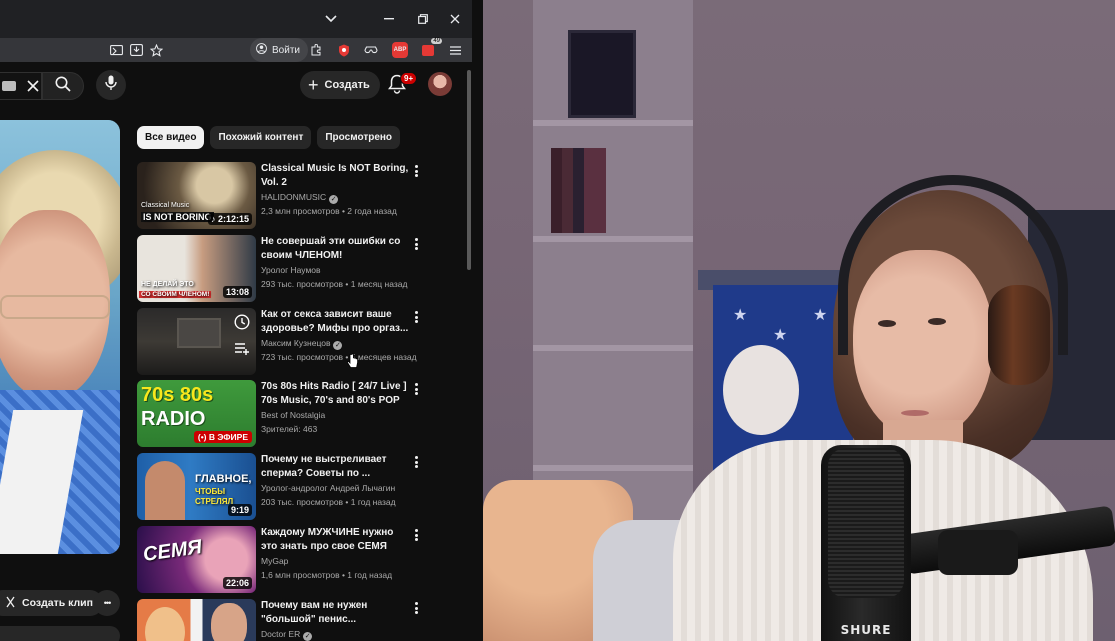  What do you see at coordinates (236, 85) in the screenshot?
I see `youtube-header: + Создать 9+` at bounding box center [236, 85].